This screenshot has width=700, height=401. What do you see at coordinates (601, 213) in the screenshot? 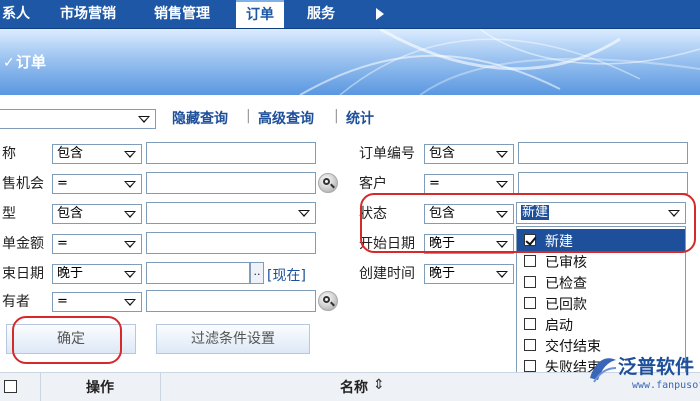
I see `status-value-select: 新建` at bounding box center [601, 213].